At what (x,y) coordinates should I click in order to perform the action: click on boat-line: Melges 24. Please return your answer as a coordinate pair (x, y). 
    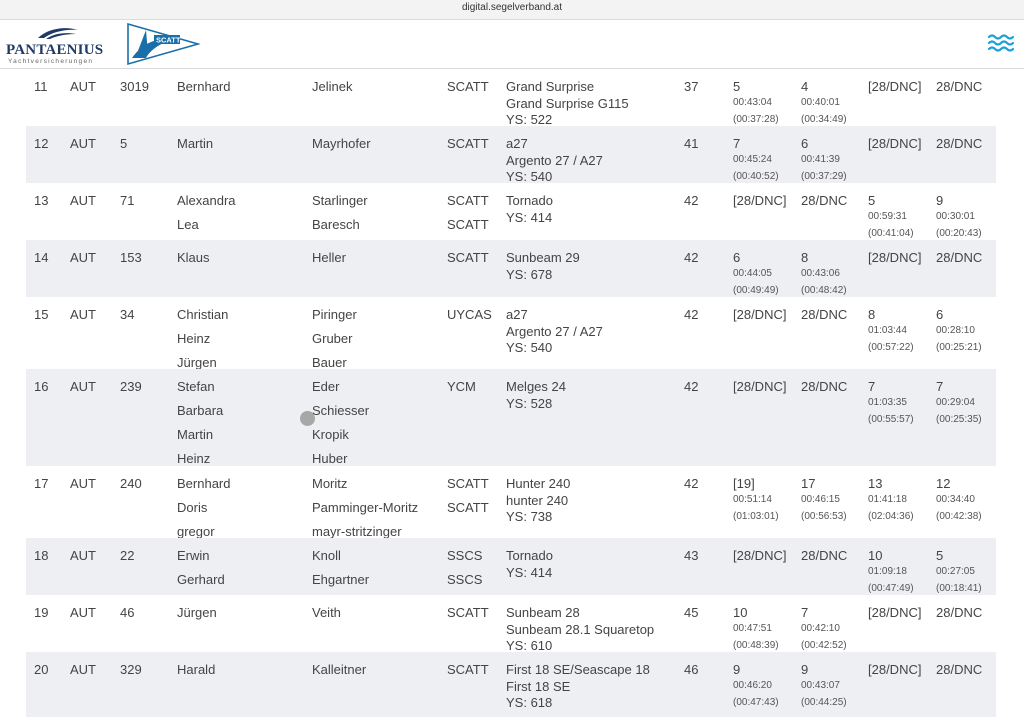
    Looking at the image, I should click on (536, 386).